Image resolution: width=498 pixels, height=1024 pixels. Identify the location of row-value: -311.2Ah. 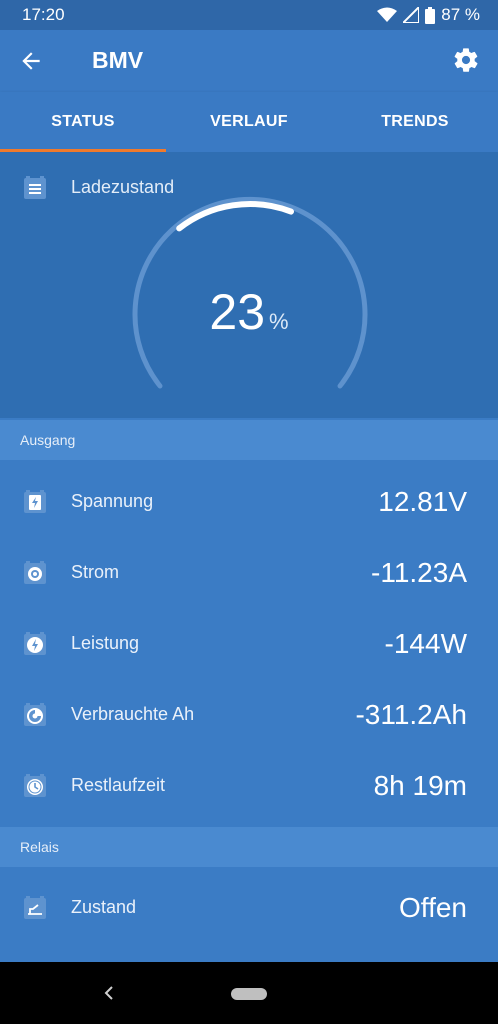
(411, 714).